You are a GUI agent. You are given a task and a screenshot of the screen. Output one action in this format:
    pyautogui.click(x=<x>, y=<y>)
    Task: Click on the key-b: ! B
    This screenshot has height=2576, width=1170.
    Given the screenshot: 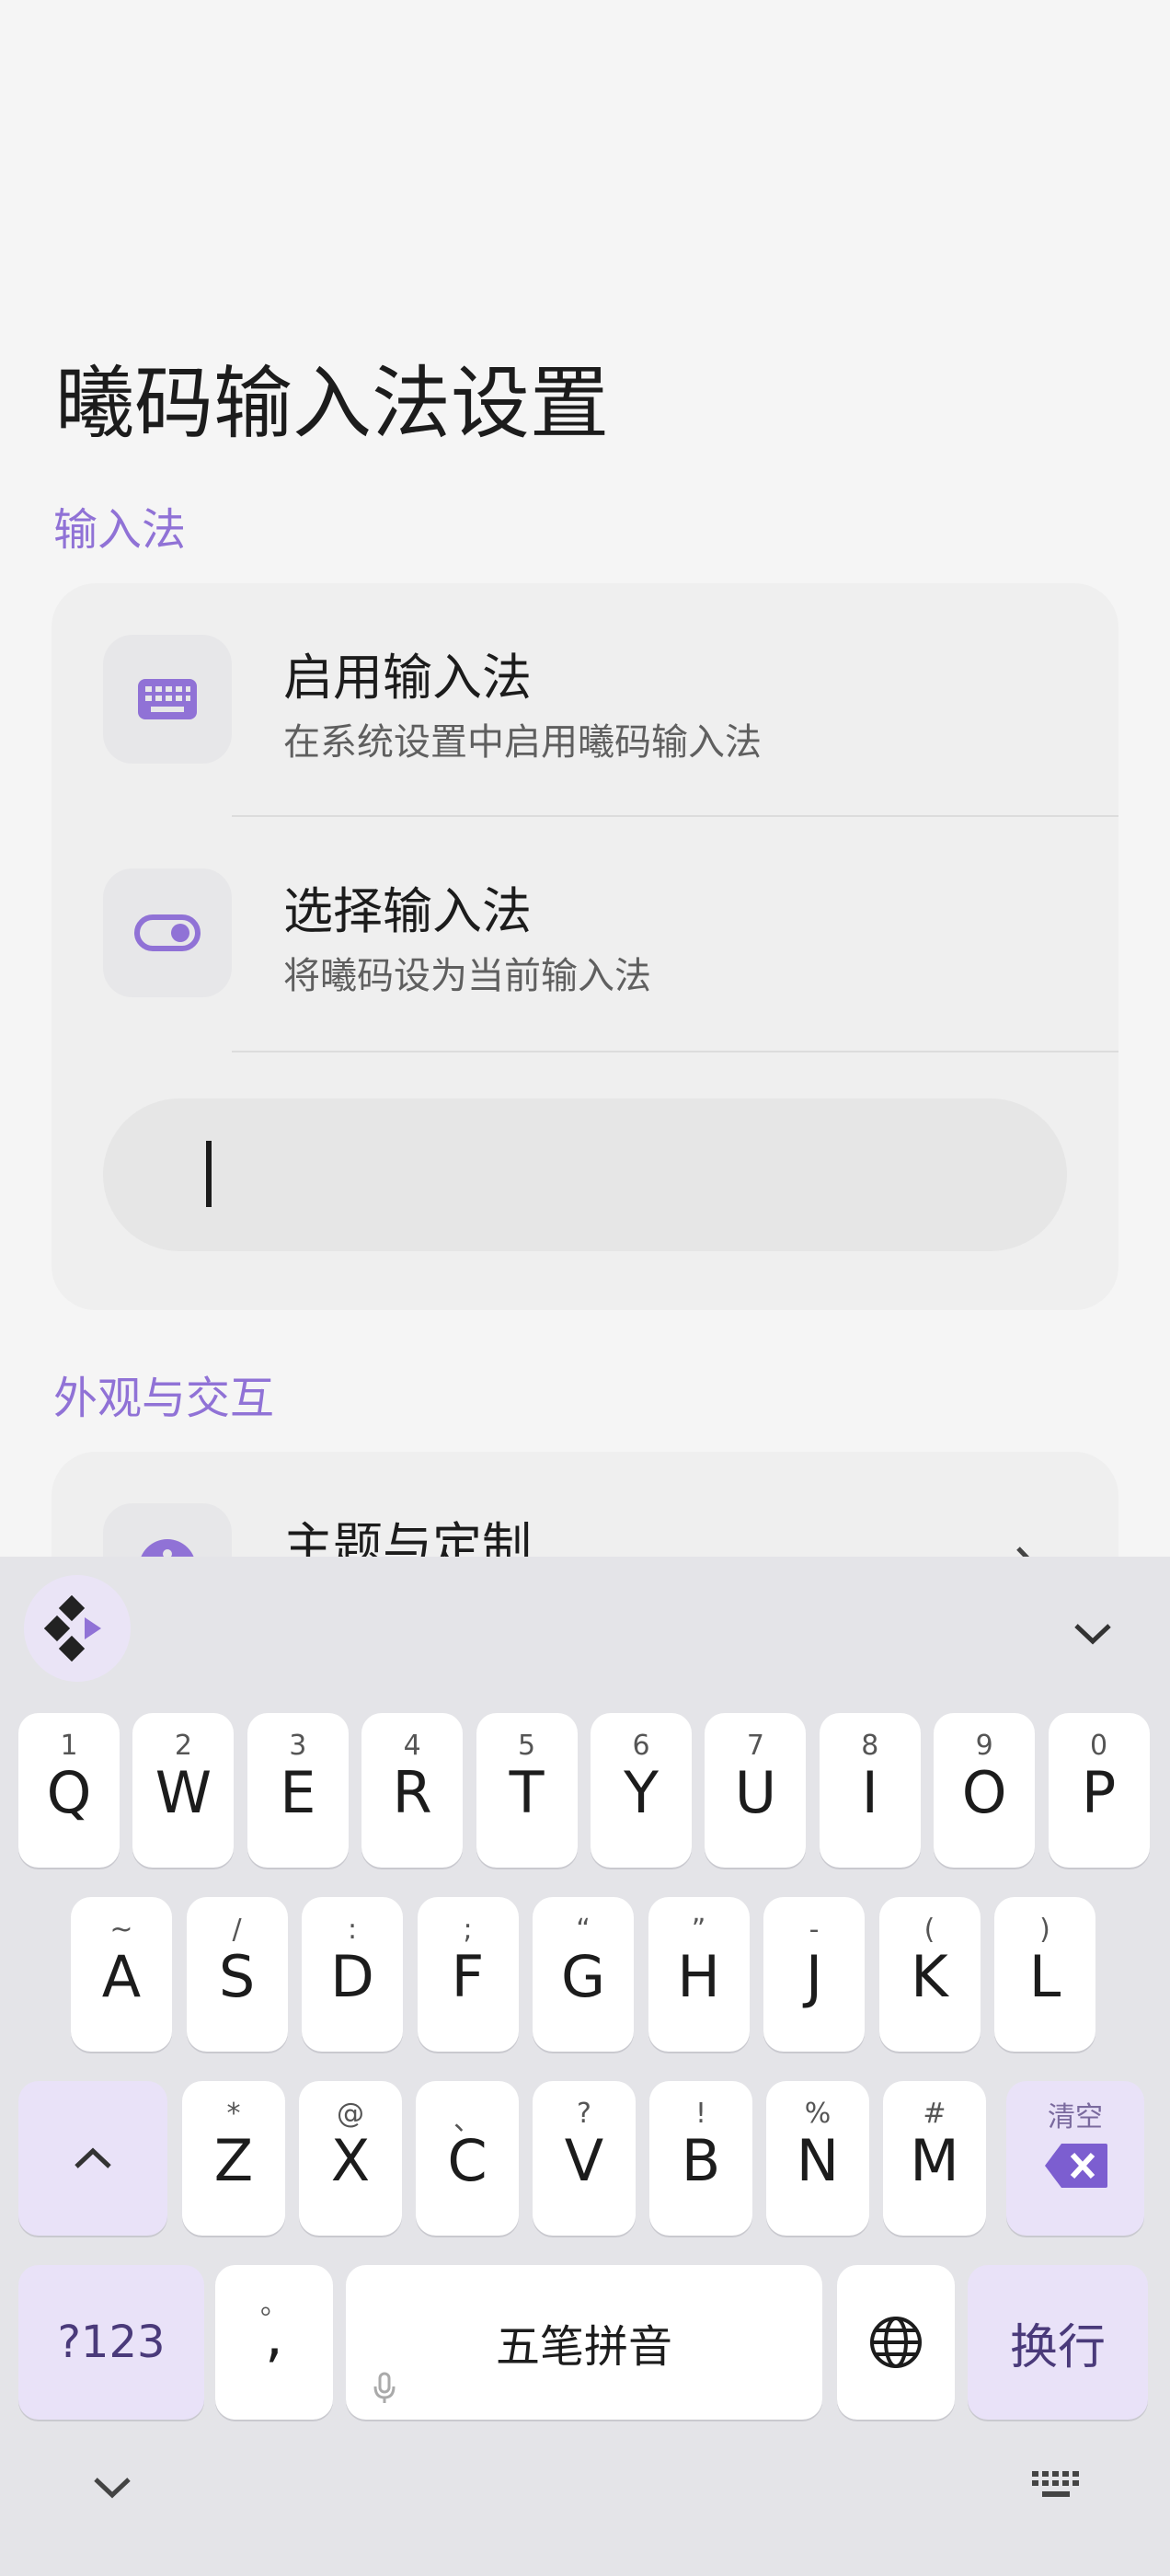 What is the action you would take?
    pyautogui.click(x=700, y=2158)
    